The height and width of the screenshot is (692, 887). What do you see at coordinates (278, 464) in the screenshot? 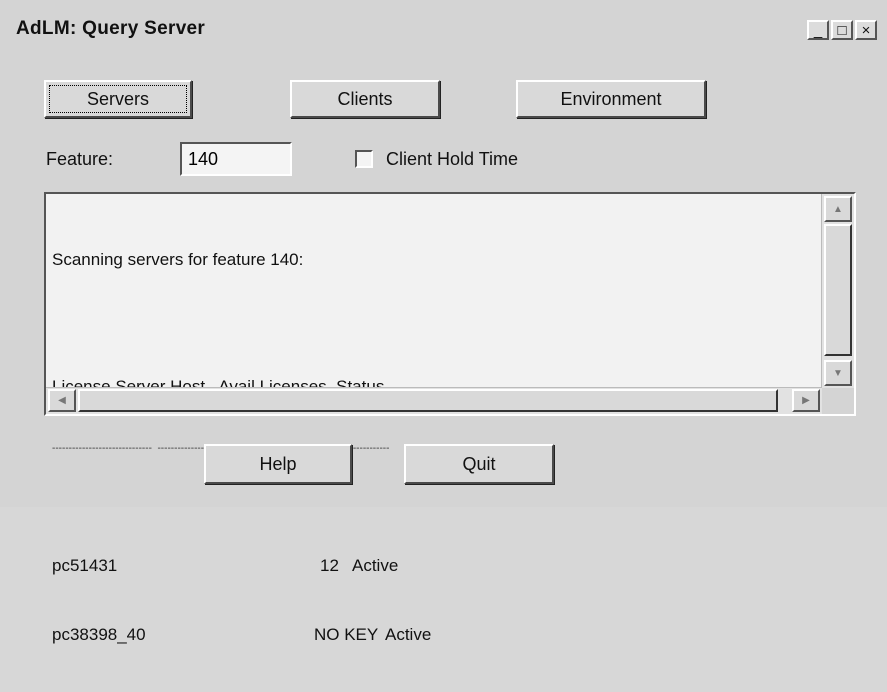
I see `help-button: Help` at bounding box center [278, 464].